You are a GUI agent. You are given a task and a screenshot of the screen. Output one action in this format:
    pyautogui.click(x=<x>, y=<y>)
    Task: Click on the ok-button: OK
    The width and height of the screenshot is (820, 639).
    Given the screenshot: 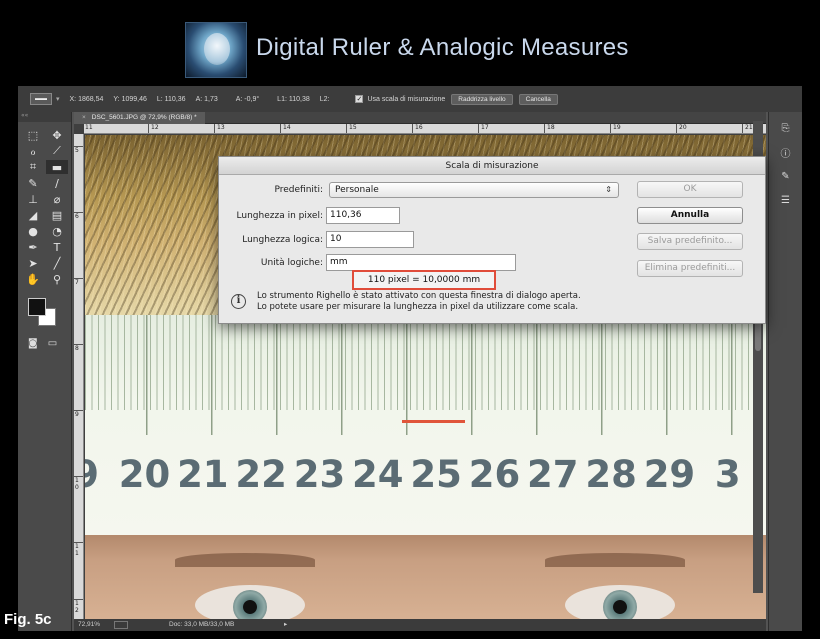 What is the action you would take?
    pyautogui.click(x=690, y=189)
    